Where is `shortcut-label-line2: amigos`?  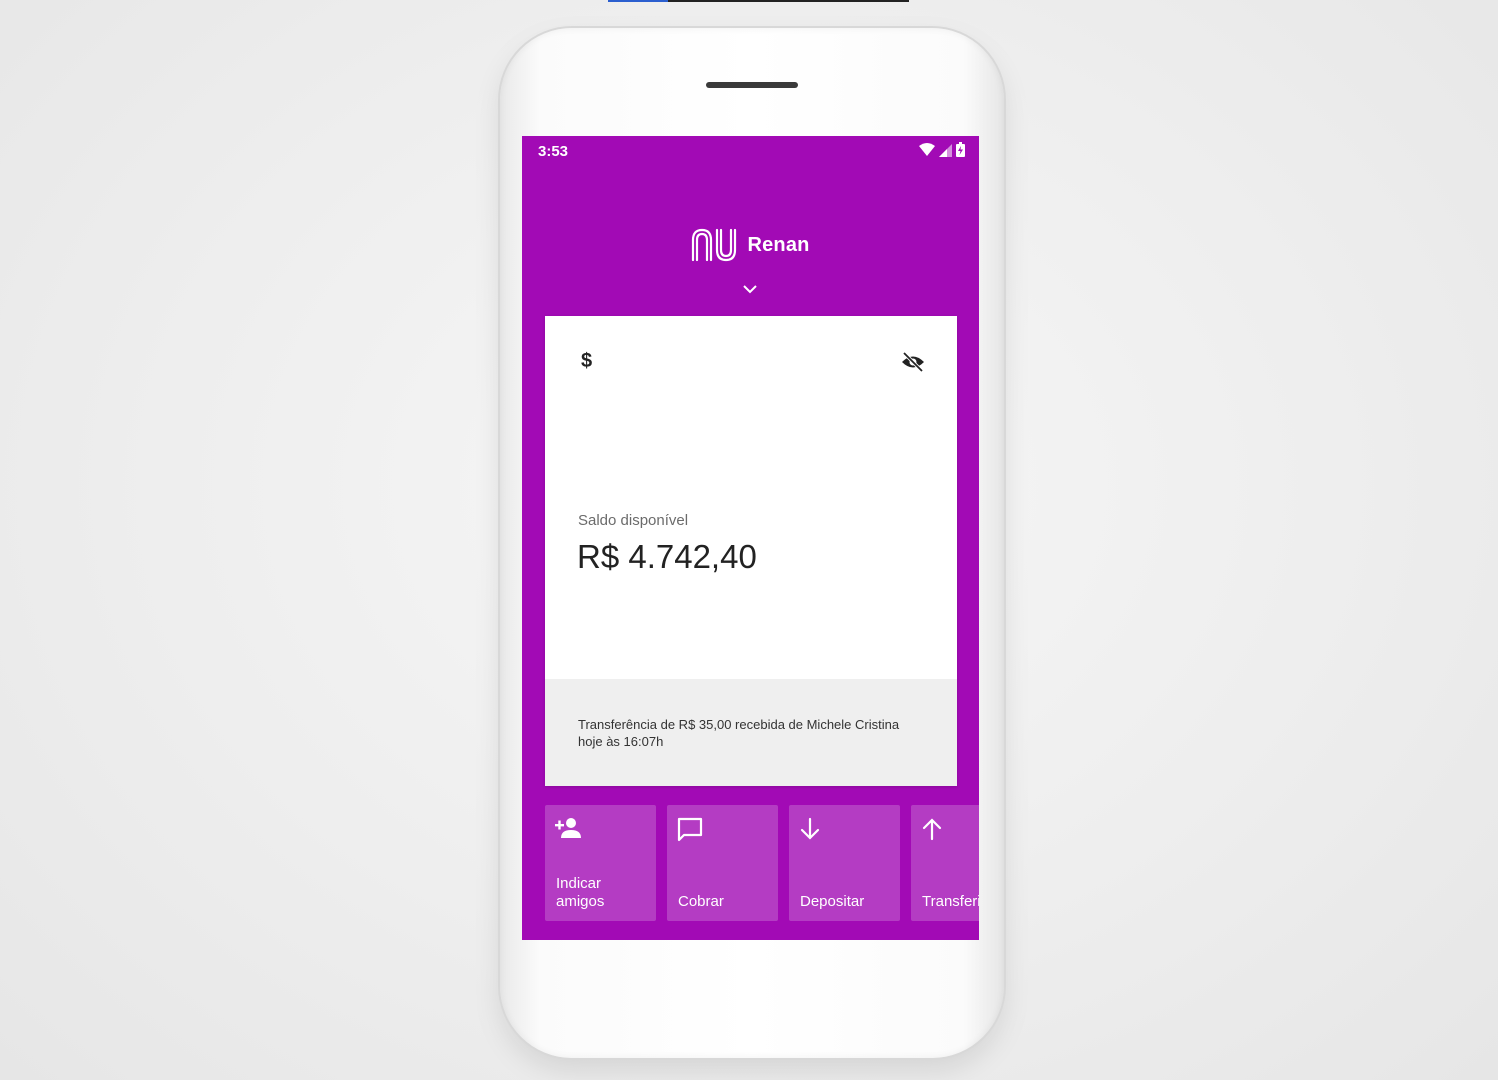
shortcut-label-line2: amigos is located at coordinates (580, 901).